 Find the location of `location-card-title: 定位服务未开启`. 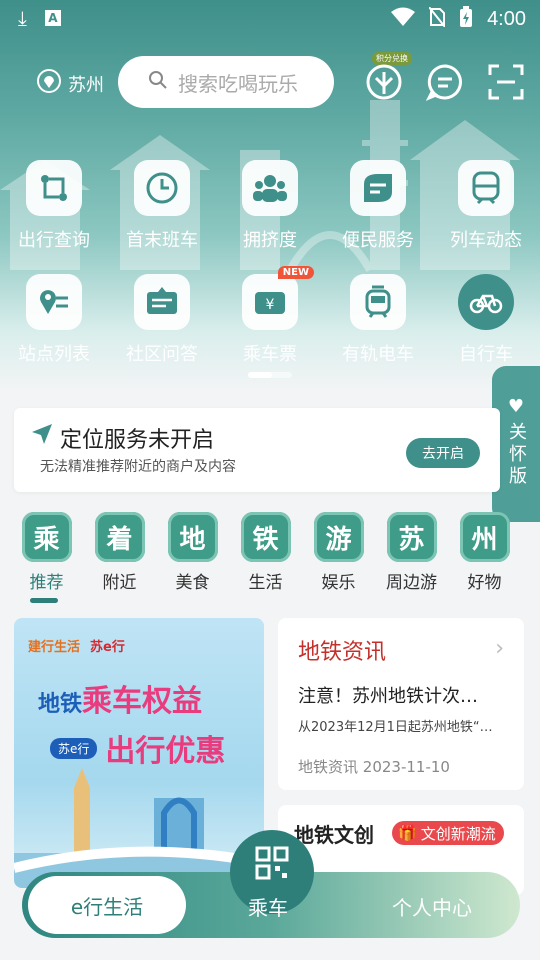

location-card-title: 定位服务未开启 is located at coordinates (137, 440).